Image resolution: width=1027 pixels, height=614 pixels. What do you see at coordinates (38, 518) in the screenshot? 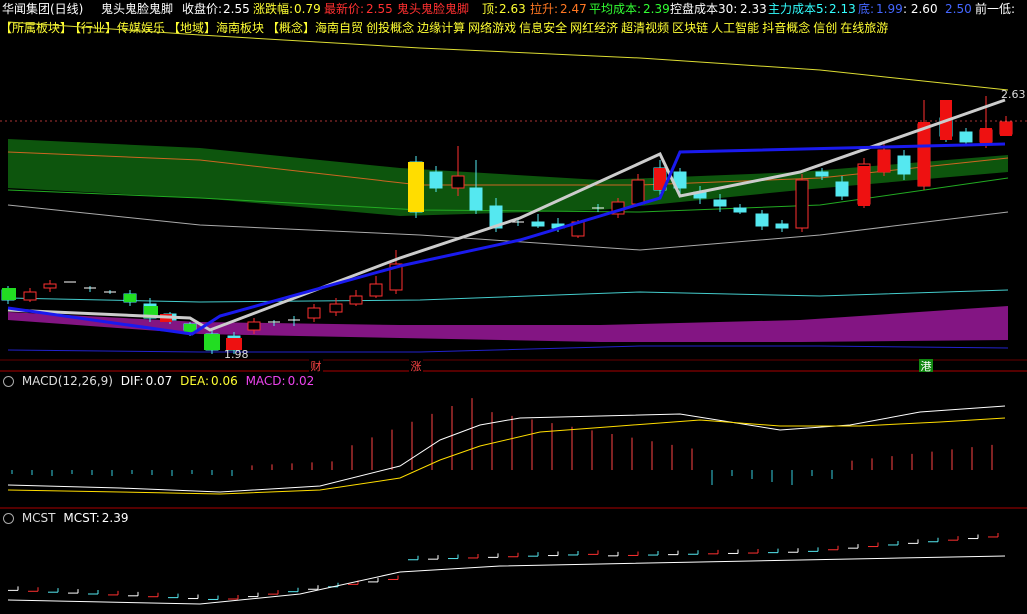
I see `mcst-title: MCST` at bounding box center [38, 518].